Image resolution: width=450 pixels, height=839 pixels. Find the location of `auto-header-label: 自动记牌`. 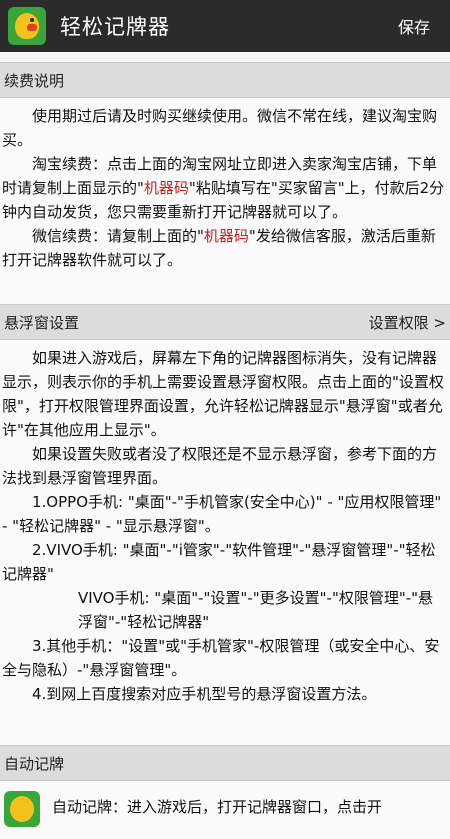

auto-header-label: 自动记牌 is located at coordinates (34, 763).